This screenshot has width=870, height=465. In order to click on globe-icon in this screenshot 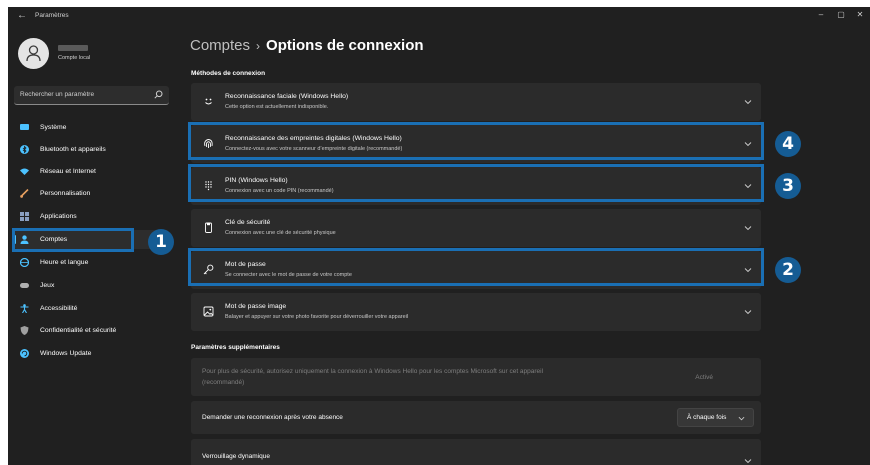, I will do `click(24, 262)`.